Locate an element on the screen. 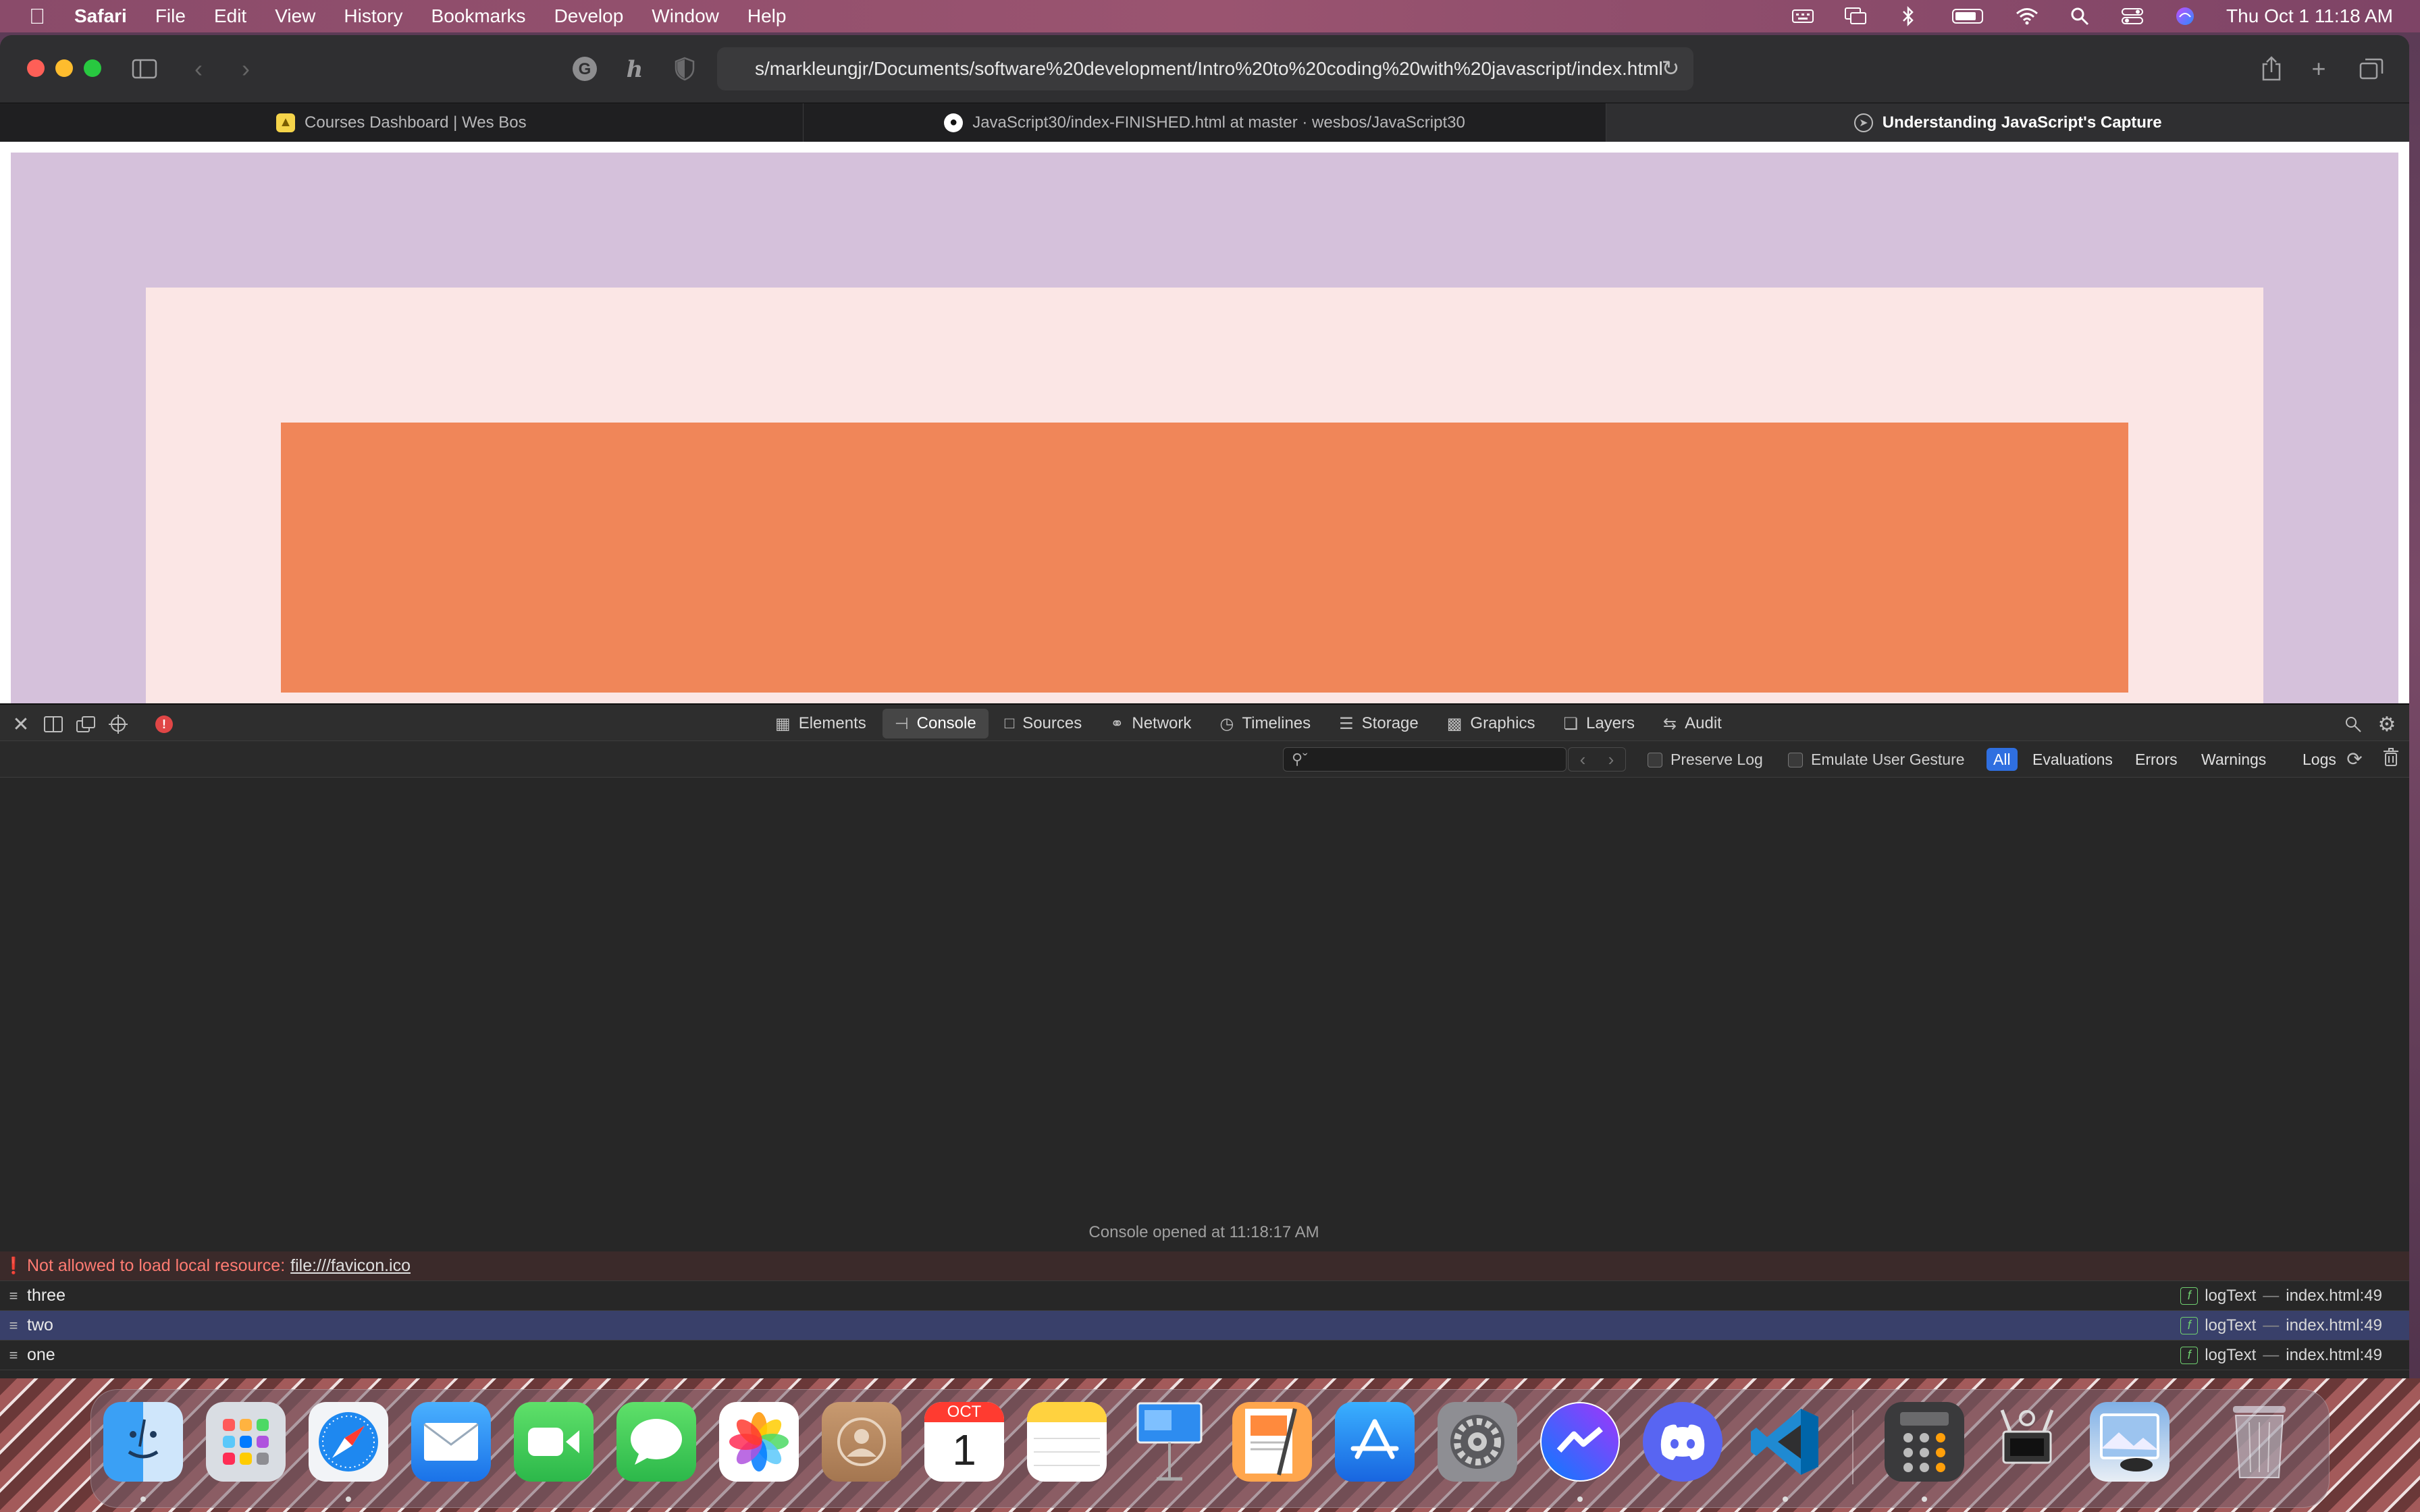  new-tab-plus-icon: + is located at coordinates (2319, 69).